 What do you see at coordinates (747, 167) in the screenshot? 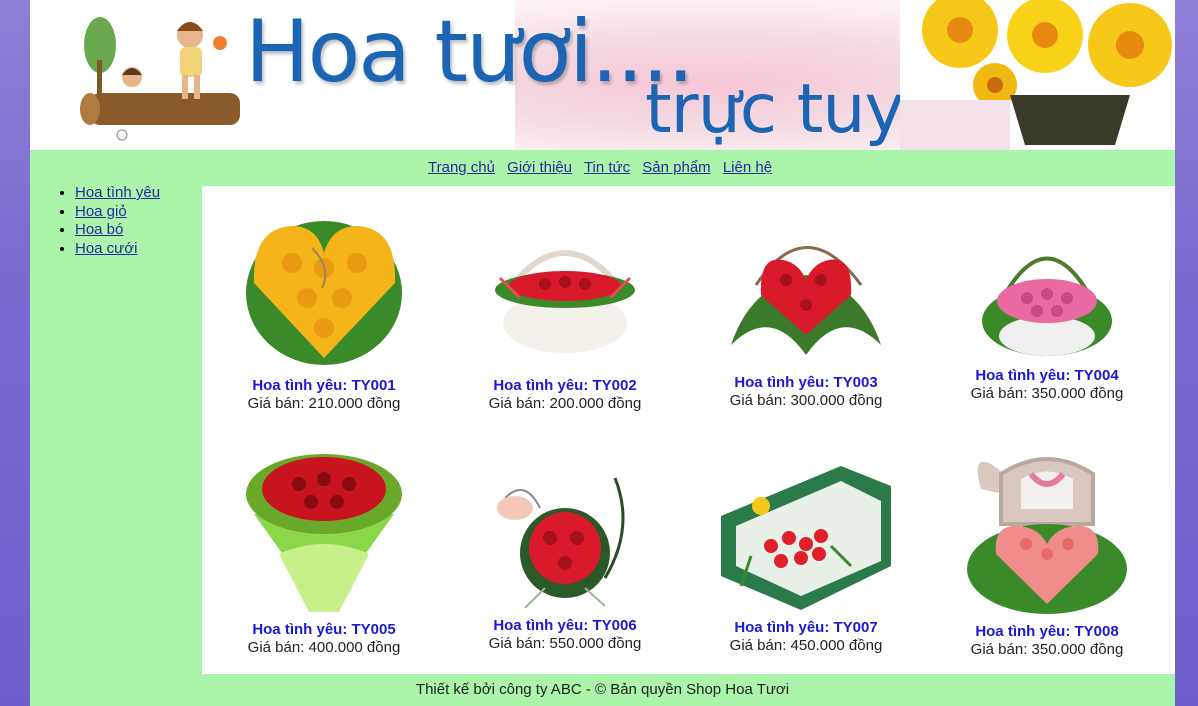
I see `nav-contact-link: Liên hệ` at bounding box center [747, 167].